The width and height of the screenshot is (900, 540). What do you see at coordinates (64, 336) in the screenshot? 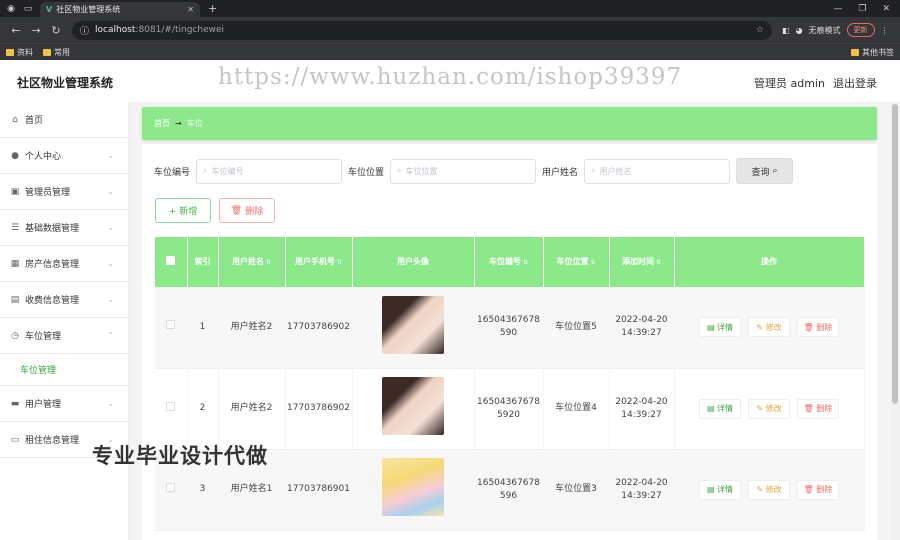
I see `sidebar-item-parking: ◷ 车位管理 ⌃` at bounding box center [64, 336].